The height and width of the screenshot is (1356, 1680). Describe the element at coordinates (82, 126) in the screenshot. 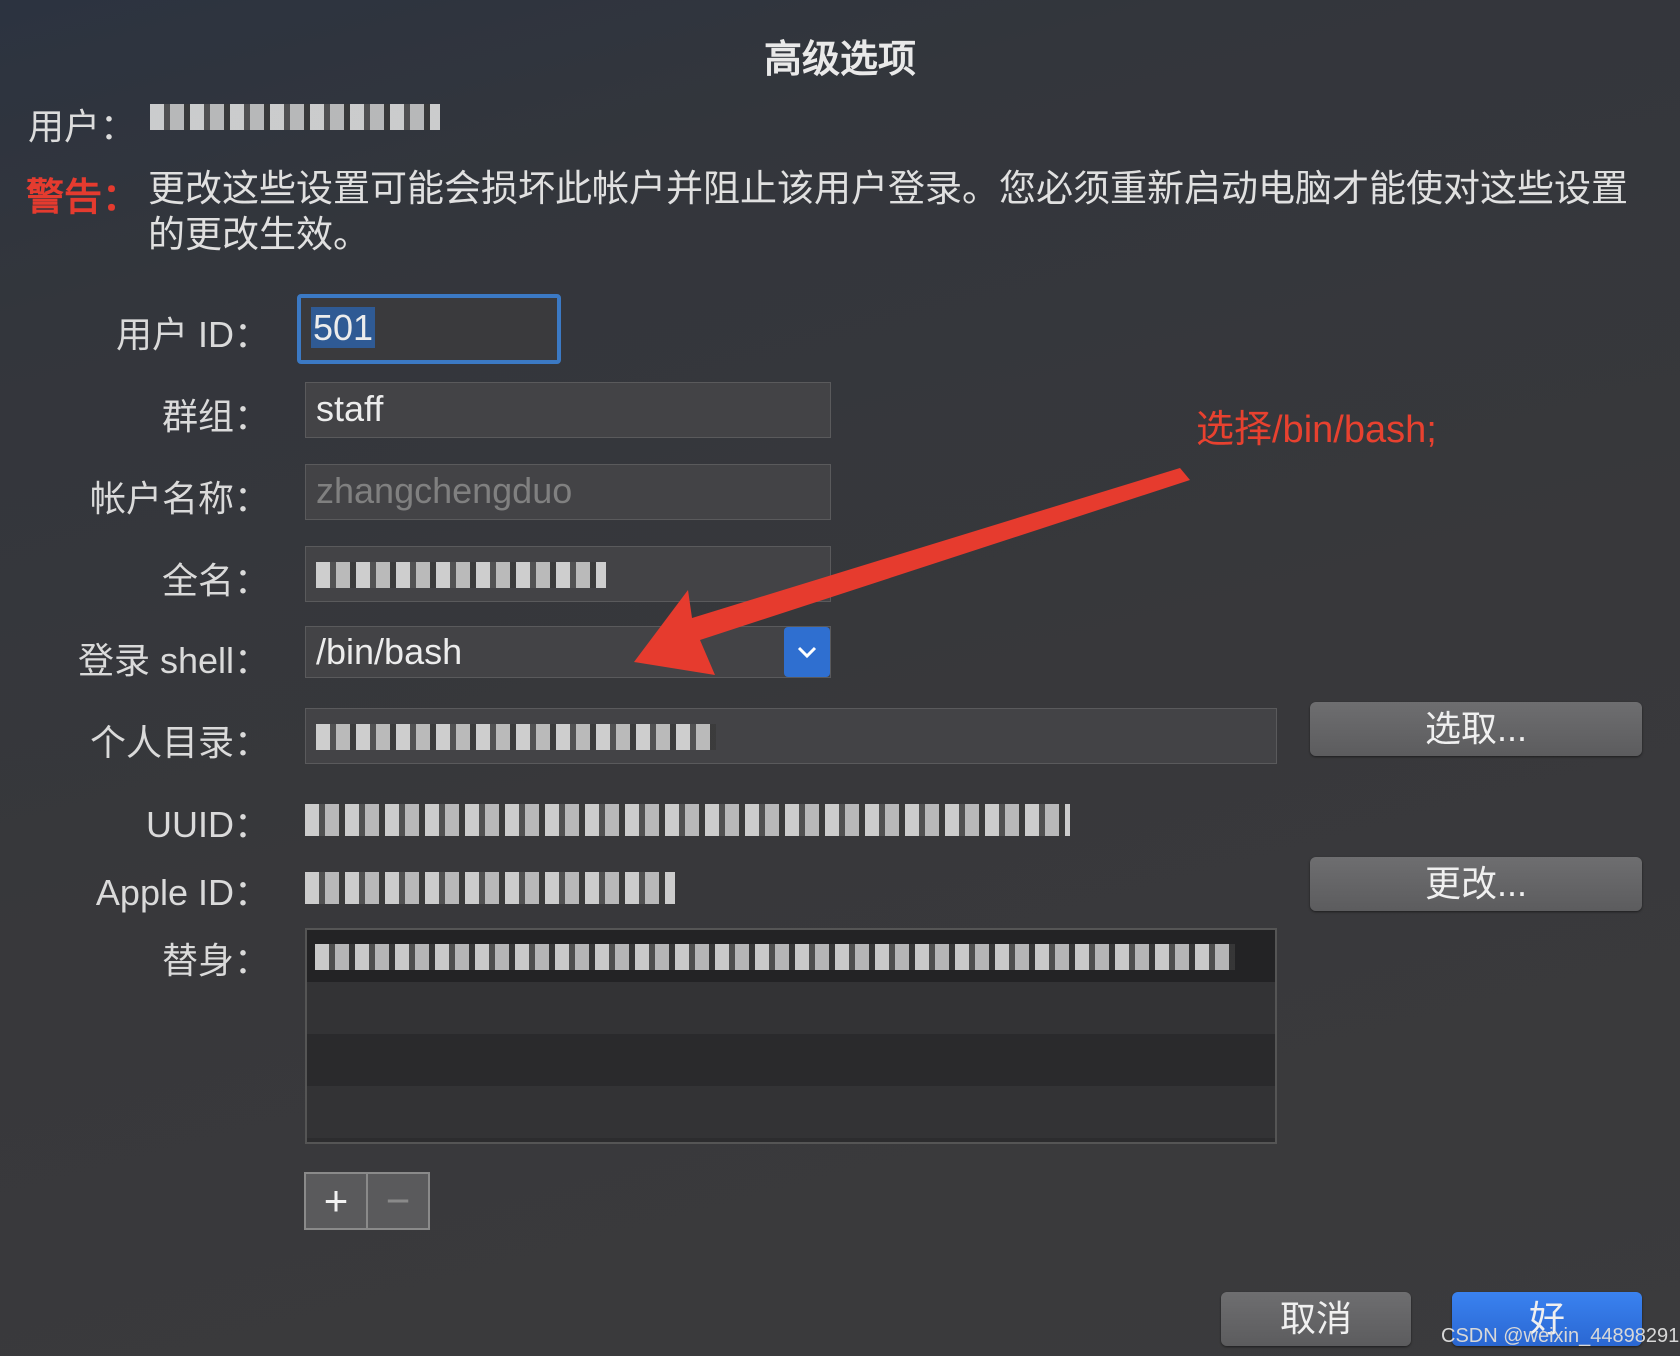

I see `user-label: 用户：` at that location.